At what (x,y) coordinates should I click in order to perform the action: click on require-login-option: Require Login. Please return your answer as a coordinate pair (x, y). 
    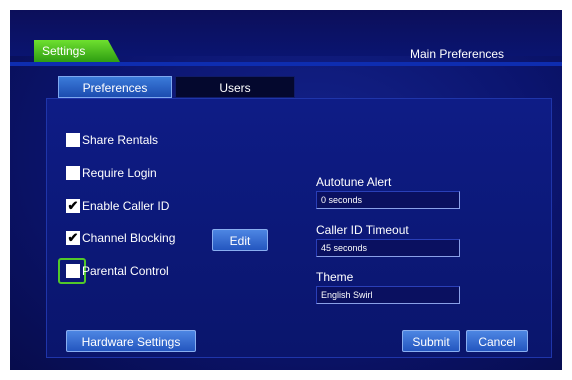
    Looking at the image, I should click on (111, 173).